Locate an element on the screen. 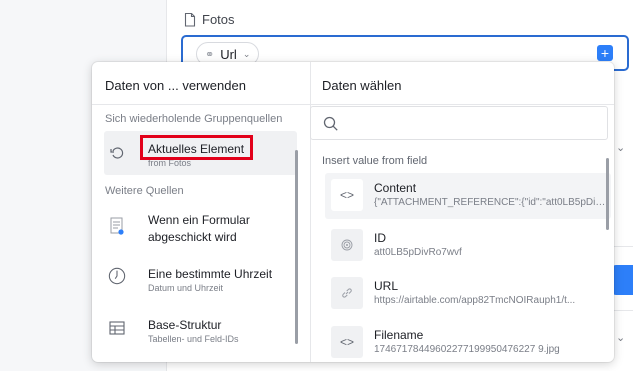 The height and width of the screenshot is (371, 633). link-icon is located at coordinates (347, 293).